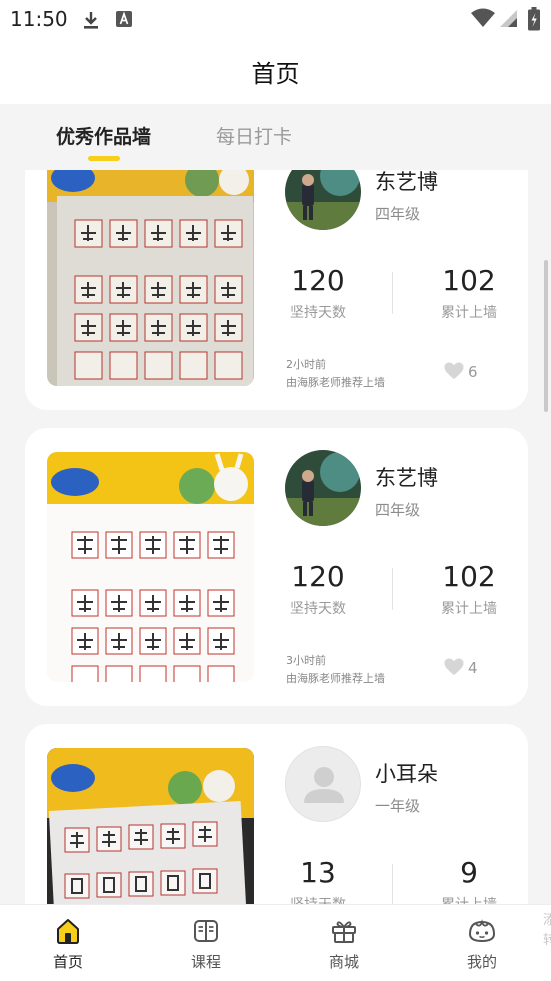 The height and width of the screenshot is (981, 551). What do you see at coordinates (508, 20) in the screenshot?
I see `signal-icon` at bounding box center [508, 20].